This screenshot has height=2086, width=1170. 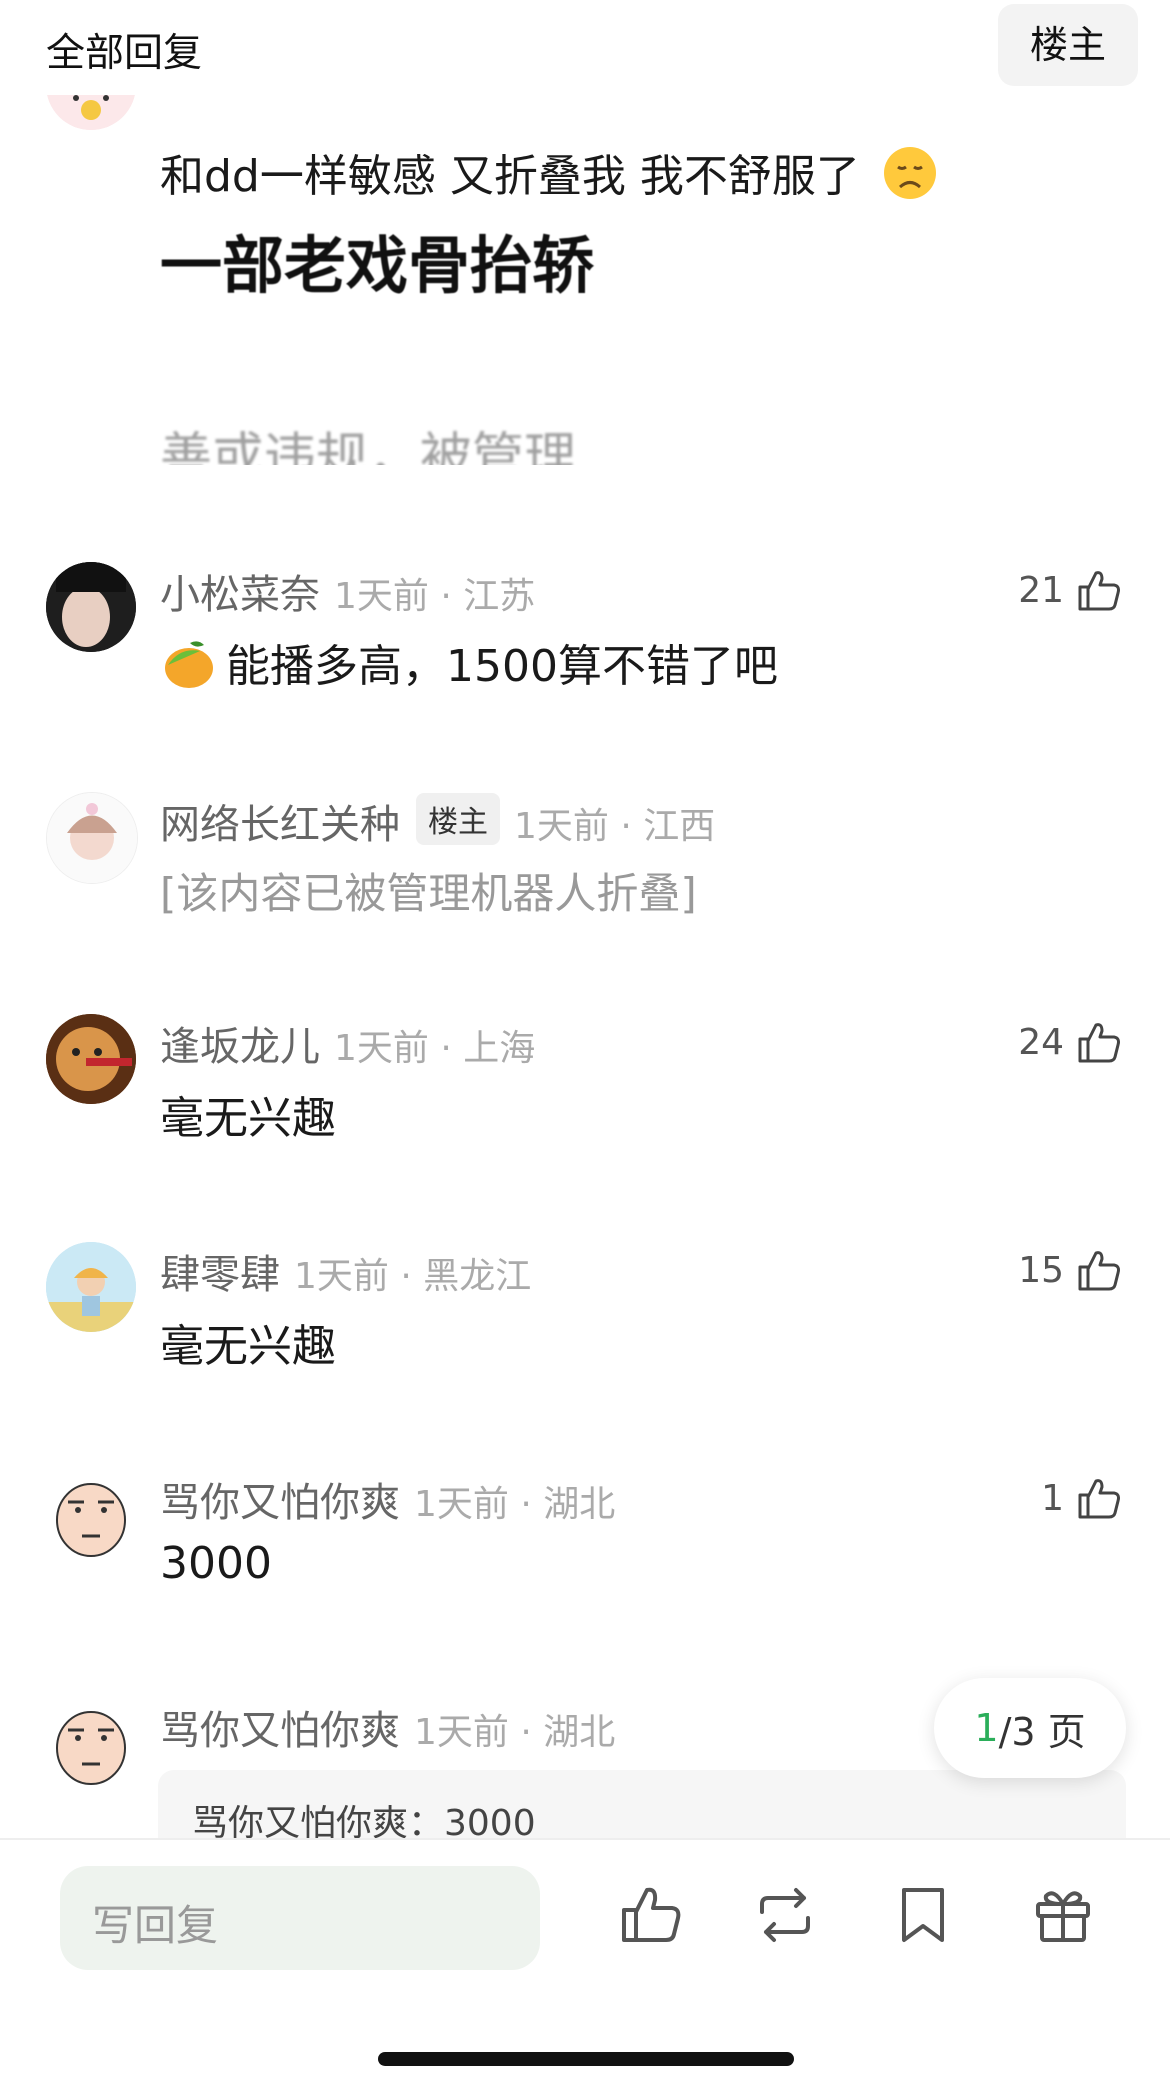 I want to click on like-count: 21, so click(x=1041, y=590).